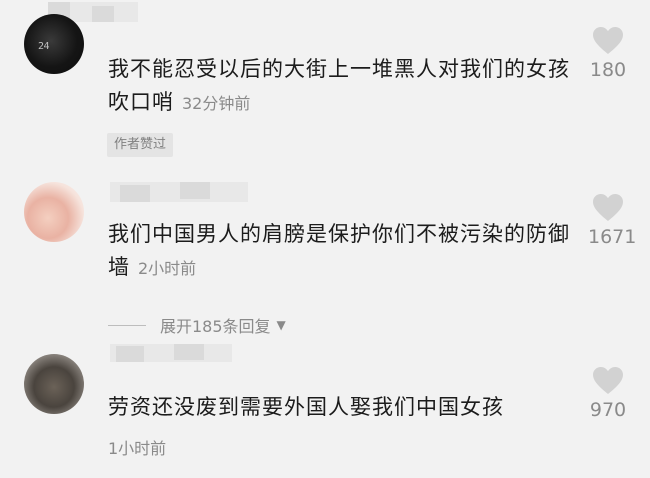 This screenshot has width=650, height=478. I want to click on avatar: 24, so click(54, 44).